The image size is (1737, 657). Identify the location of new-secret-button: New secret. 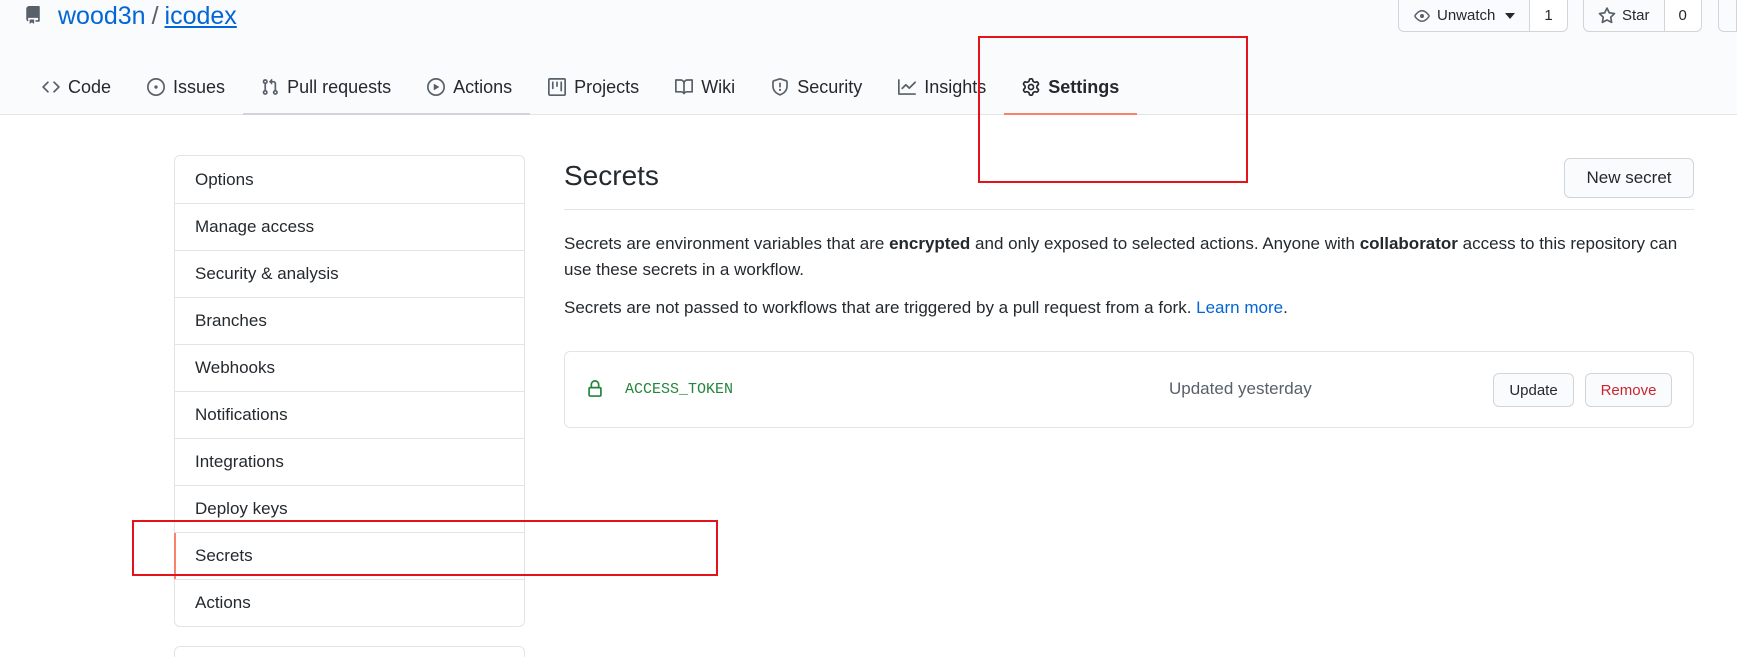
(1629, 178).